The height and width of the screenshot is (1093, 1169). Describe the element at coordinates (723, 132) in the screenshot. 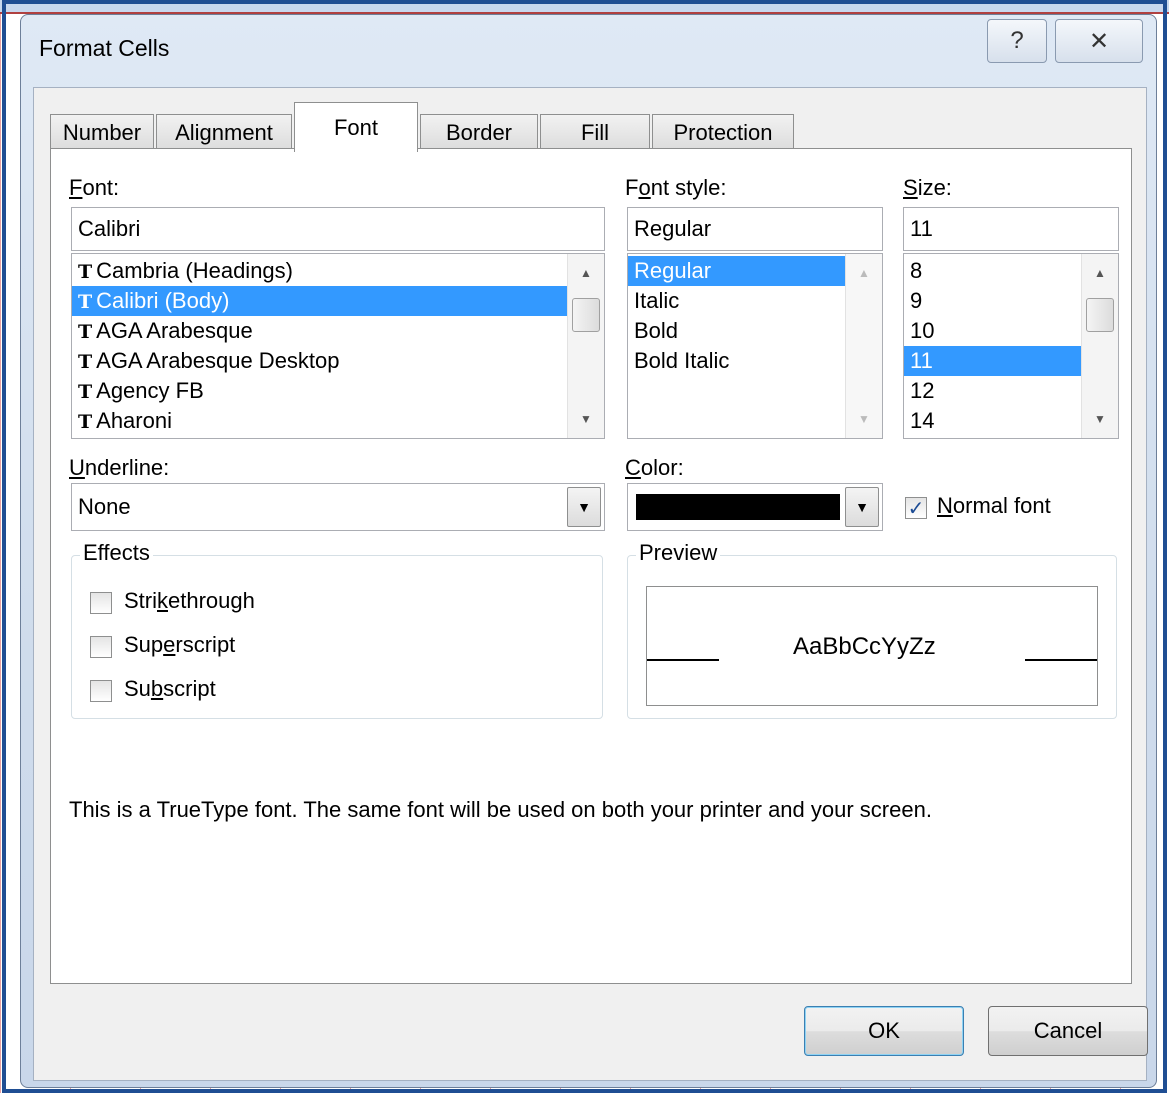

I see `tab-protection: Protection` at that location.